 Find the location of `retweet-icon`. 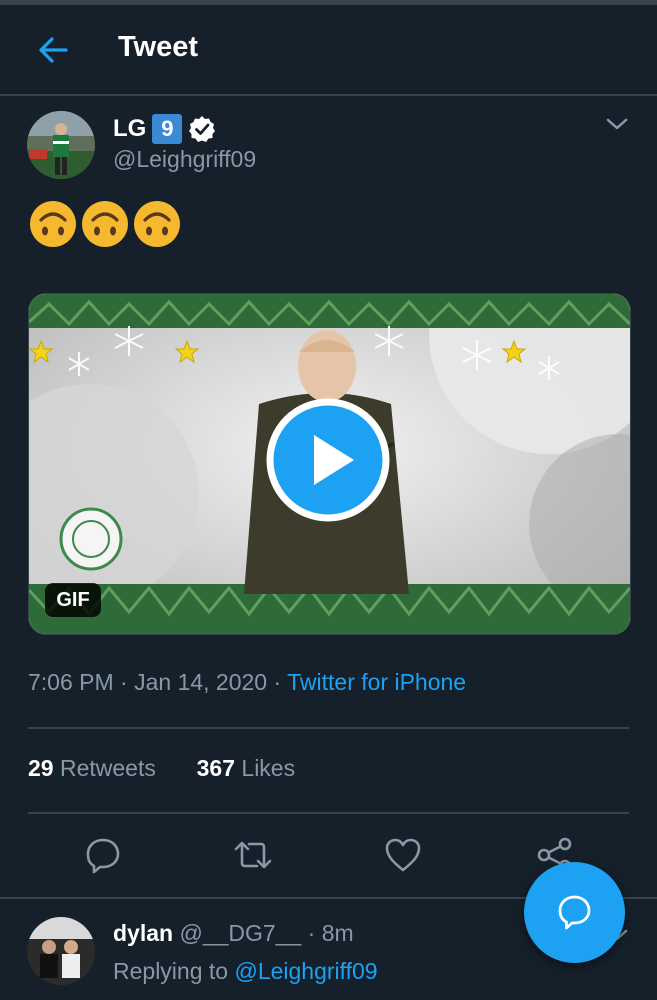

retweet-icon is located at coordinates (253, 855).